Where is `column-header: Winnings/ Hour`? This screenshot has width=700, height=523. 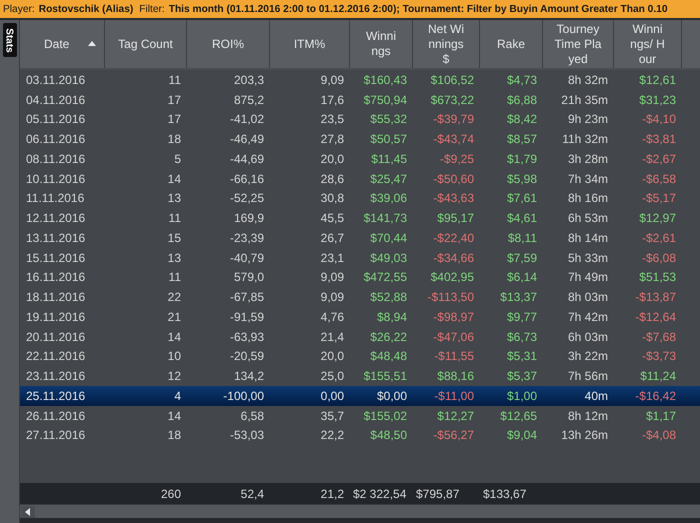
column-header: Winnings/ Hour is located at coordinates (648, 44).